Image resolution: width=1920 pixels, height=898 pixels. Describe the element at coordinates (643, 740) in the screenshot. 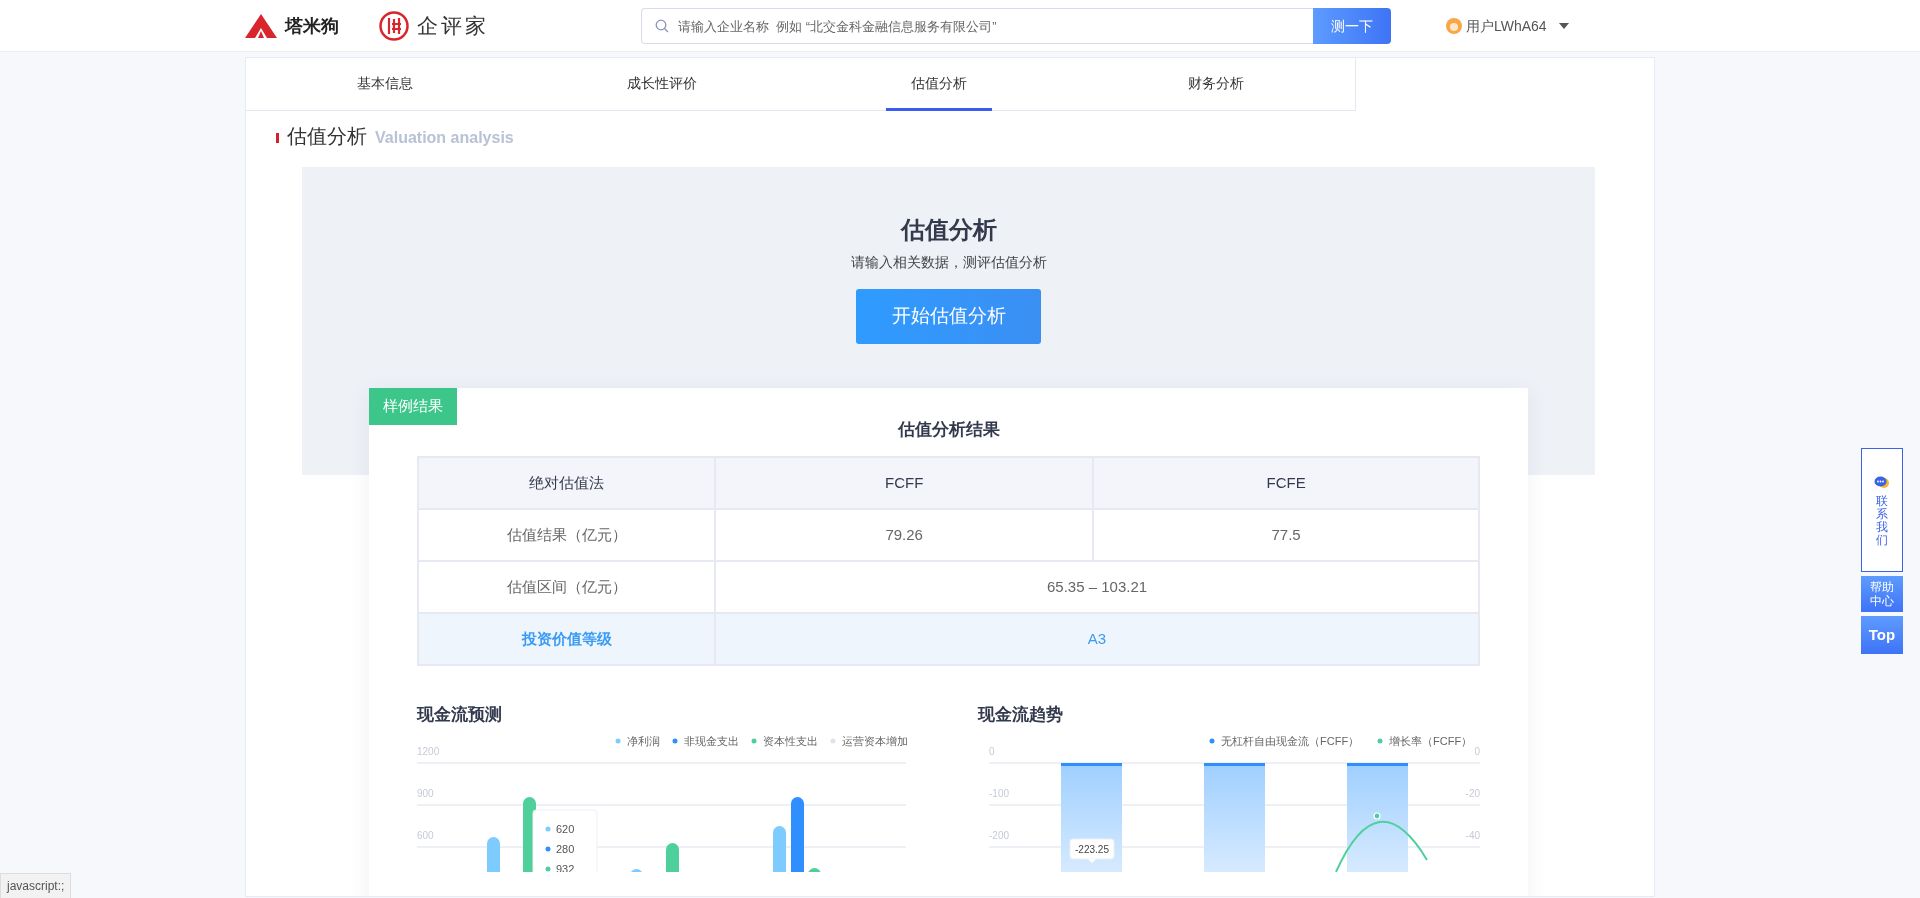

I see `legend-label: 净利润` at that location.